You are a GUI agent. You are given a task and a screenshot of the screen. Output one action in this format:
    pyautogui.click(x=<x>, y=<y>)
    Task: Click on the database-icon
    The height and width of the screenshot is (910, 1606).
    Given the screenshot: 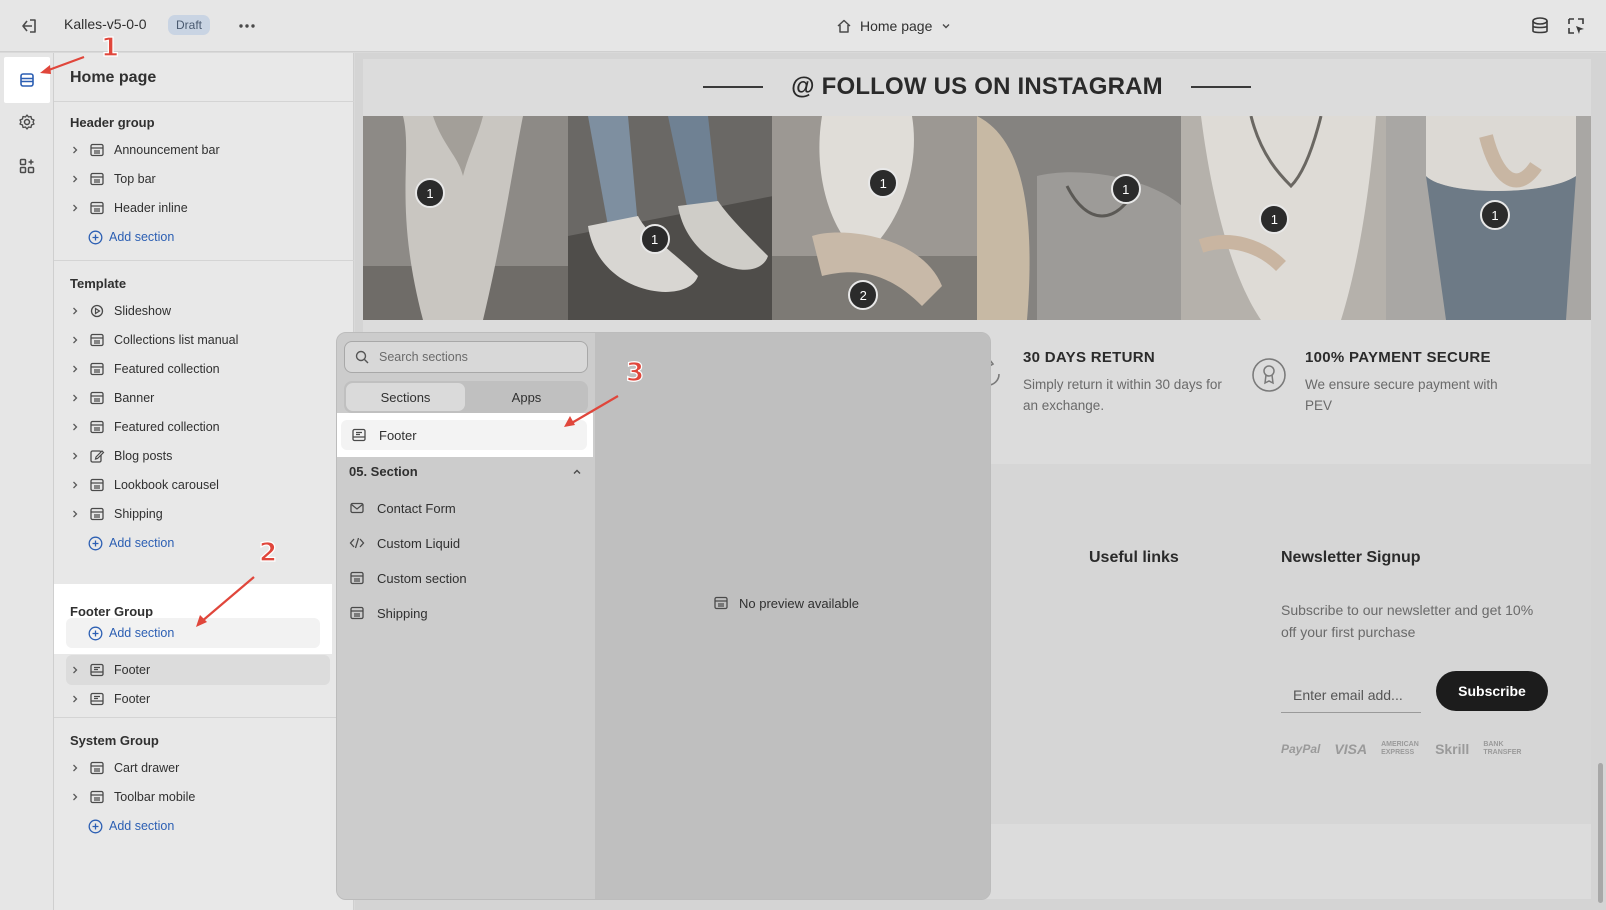 What is the action you would take?
    pyautogui.click(x=1540, y=26)
    